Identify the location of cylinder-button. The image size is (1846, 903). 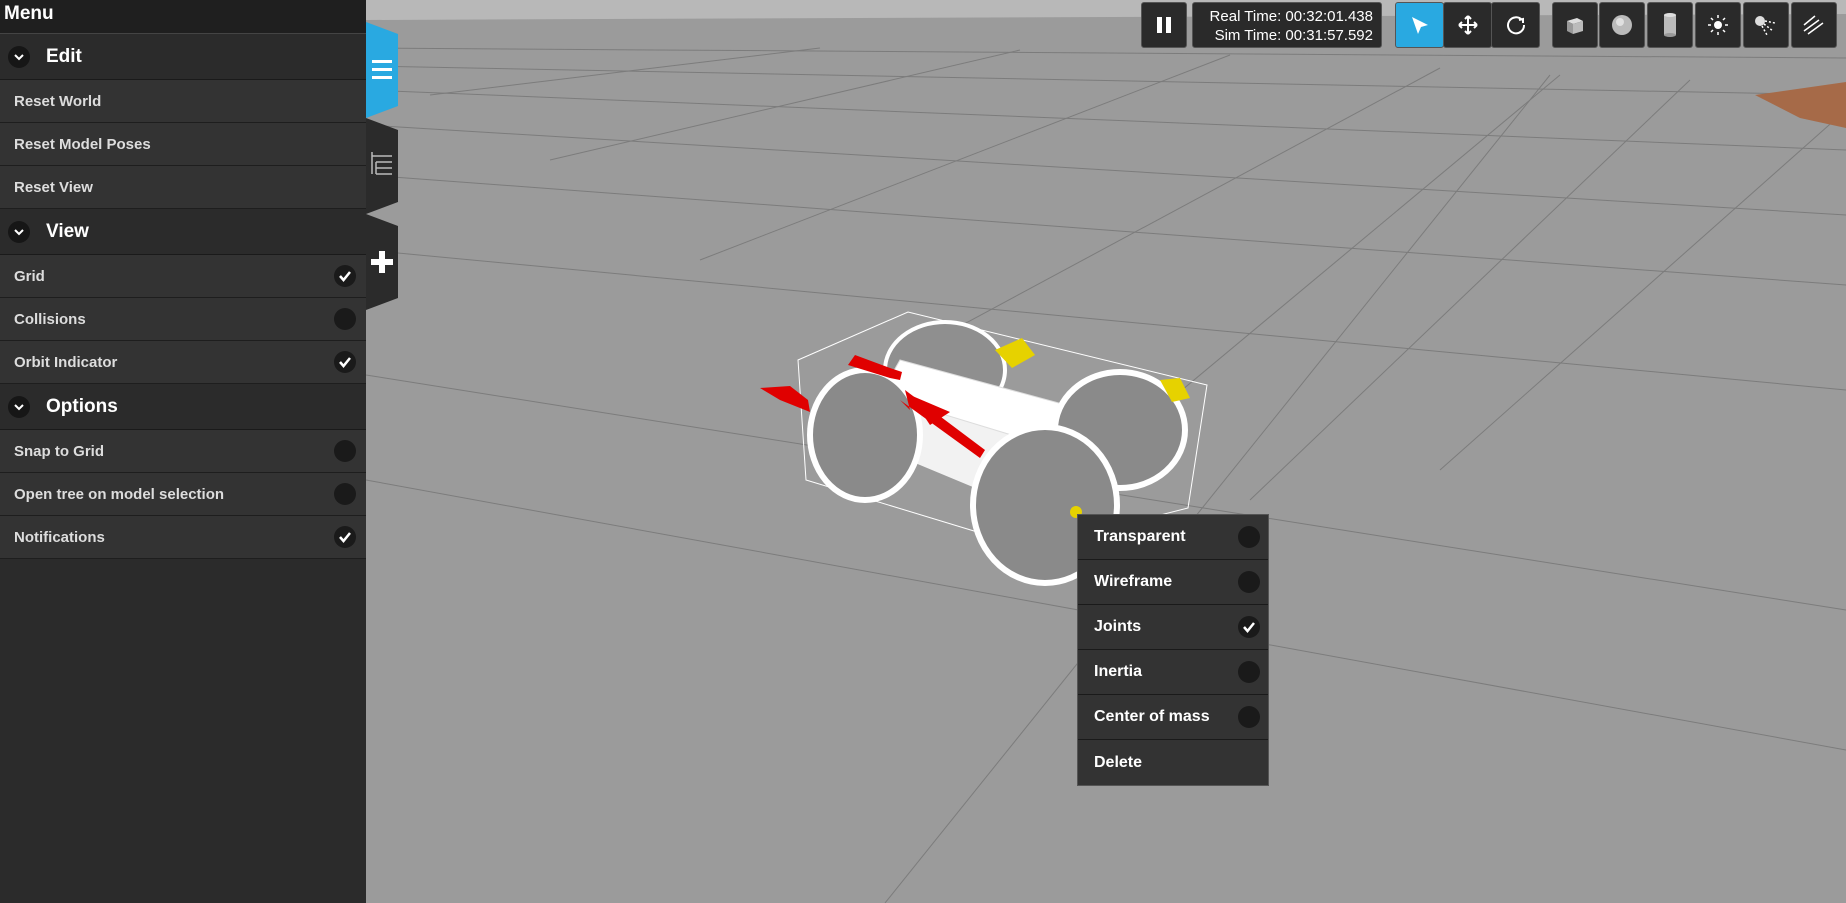
(1670, 25).